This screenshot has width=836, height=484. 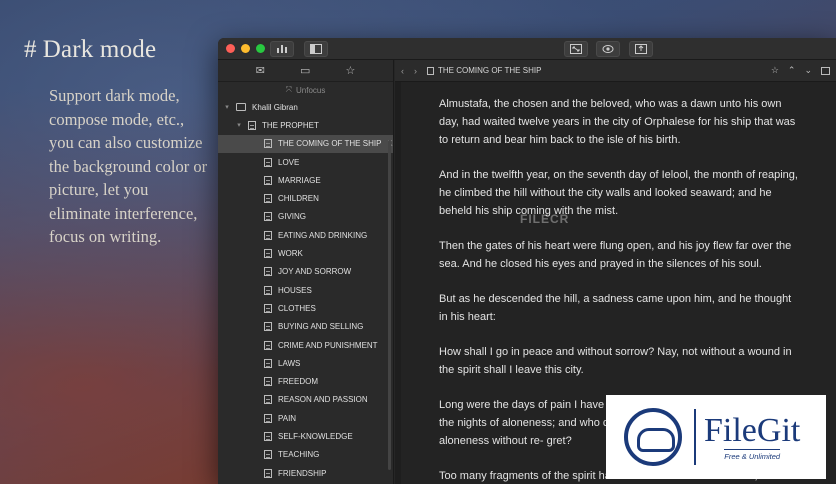 What do you see at coordinates (290, 254) in the screenshot?
I see `chapter-label: WORK` at bounding box center [290, 254].